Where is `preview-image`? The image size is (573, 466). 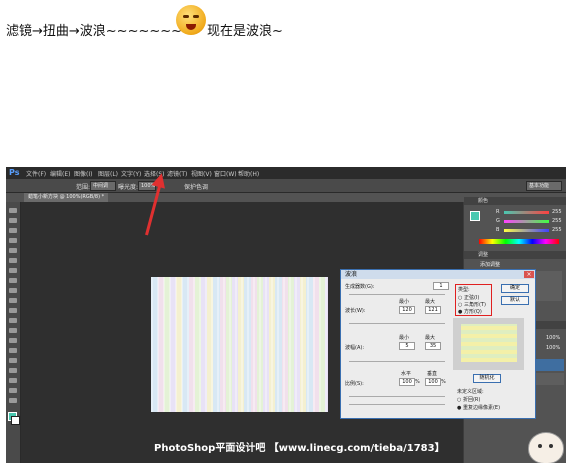
preview-image is located at coordinates (489, 343).